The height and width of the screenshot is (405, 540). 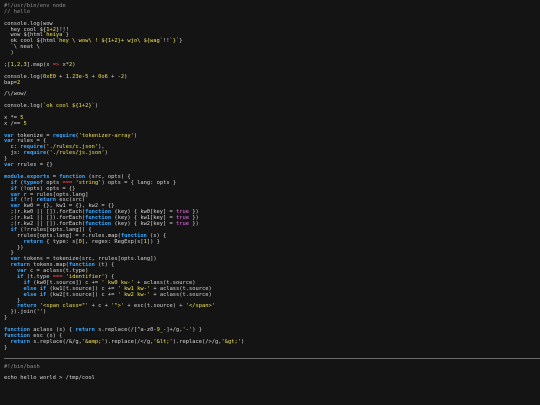 What do you see at coordinates (272, 378) in the screenshot?
I see `code-line: echo hello world > /tmp/cool` at bounding box center [272, 378].